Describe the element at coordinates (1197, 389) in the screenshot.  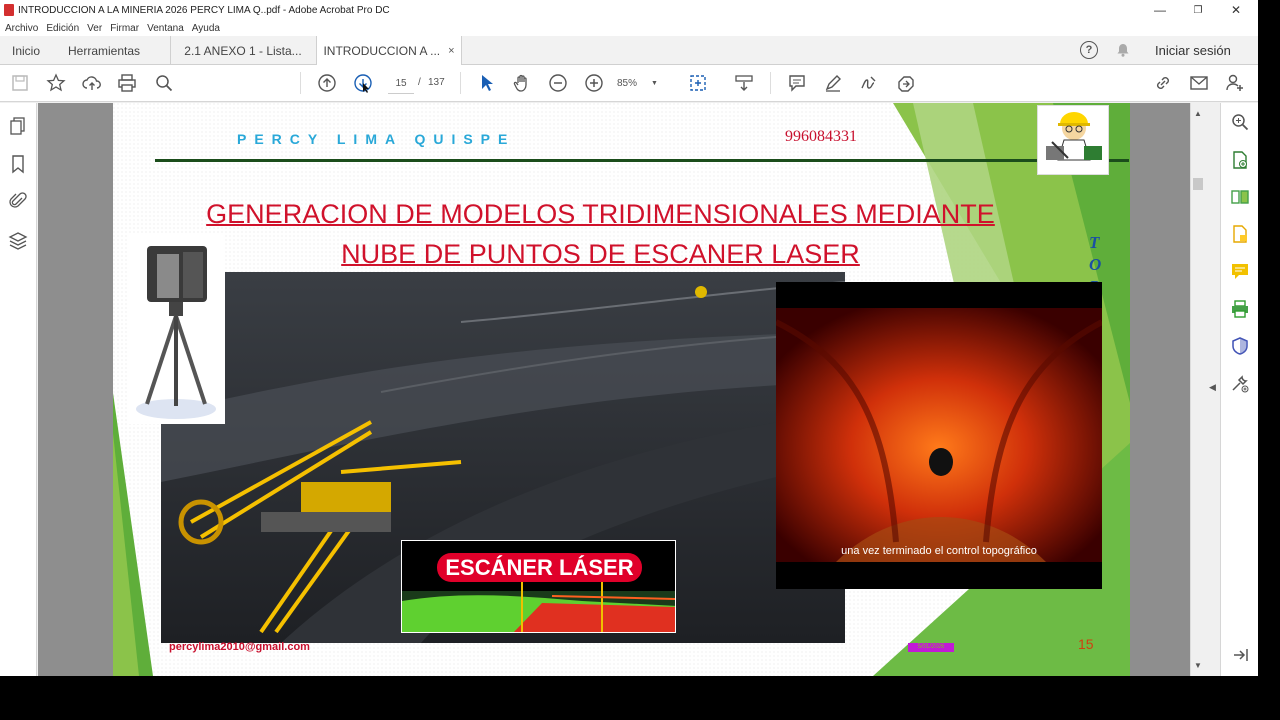
I see `vertical-scrollbar: ▲ ▼` at that location.